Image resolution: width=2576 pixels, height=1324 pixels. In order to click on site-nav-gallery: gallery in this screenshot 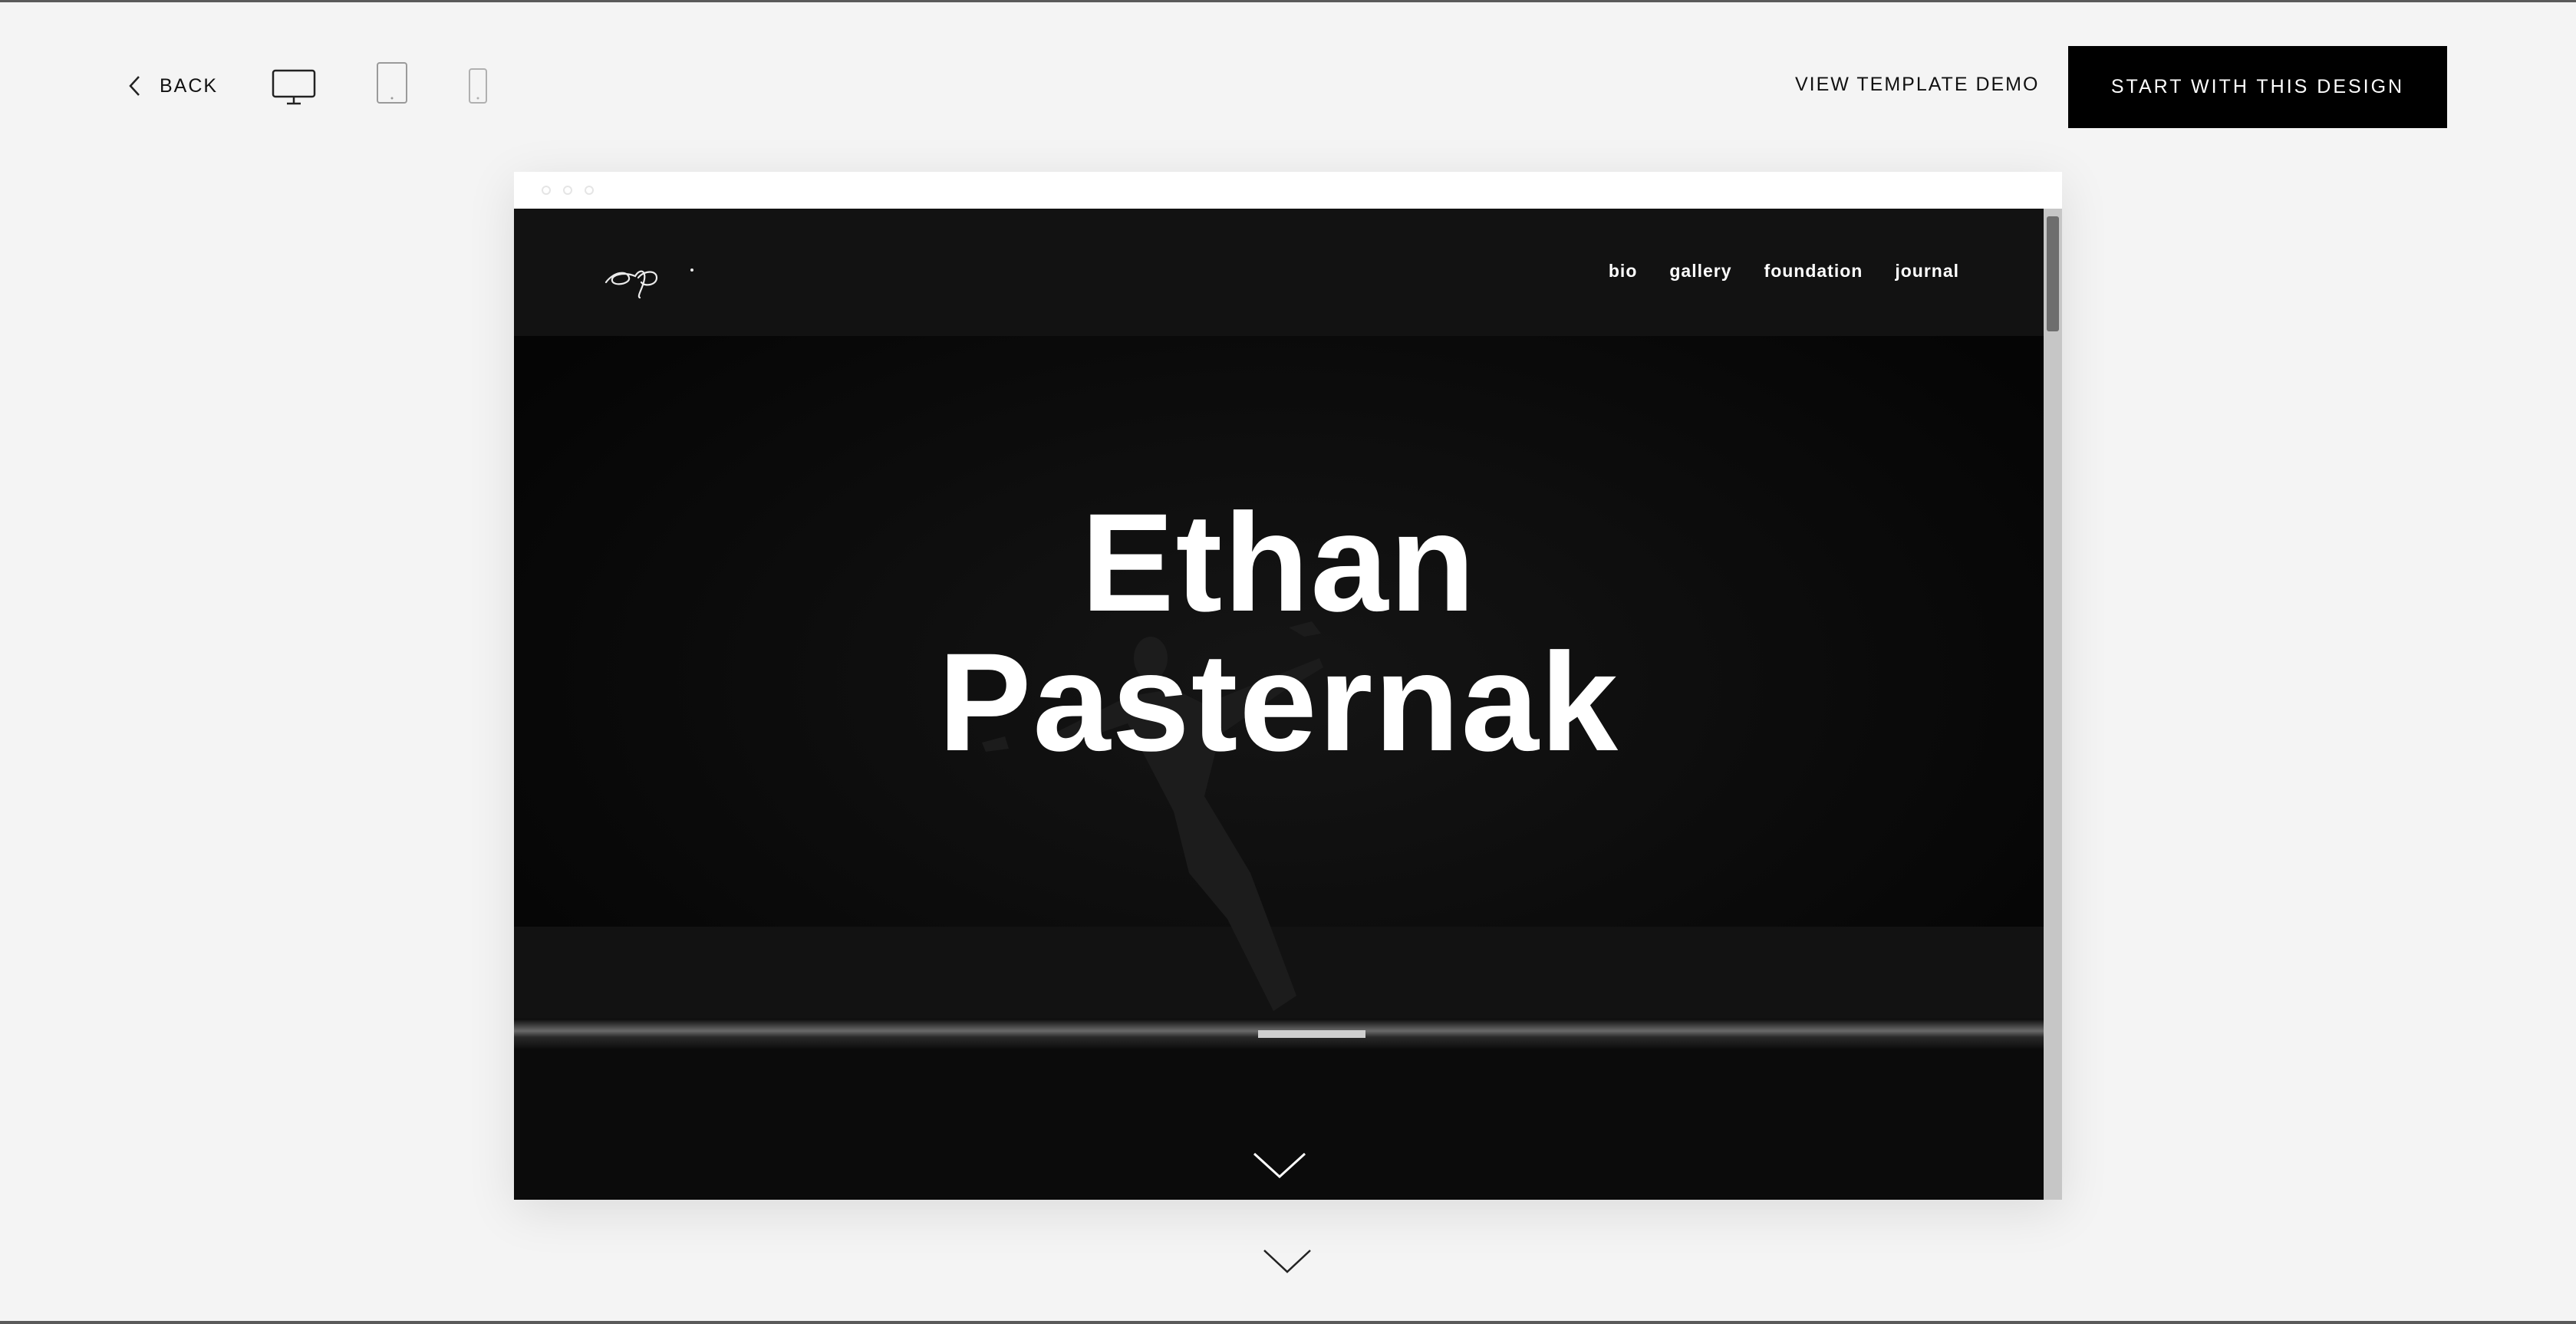, I will do `click(1700, 271)`.